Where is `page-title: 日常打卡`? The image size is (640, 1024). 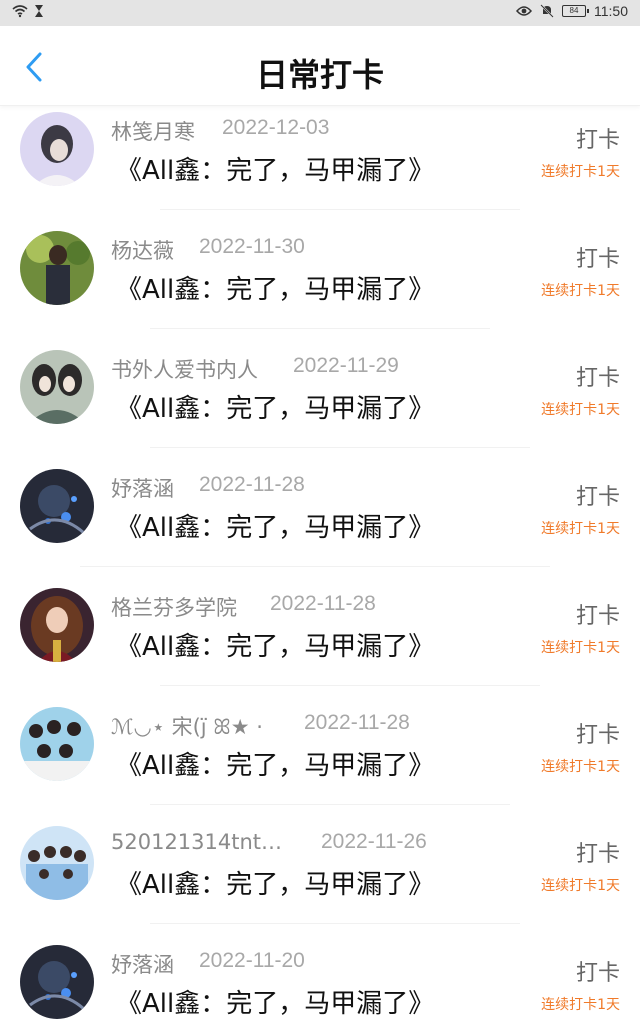 page-title: 日常打卡 is located at coordinates (319, 75).